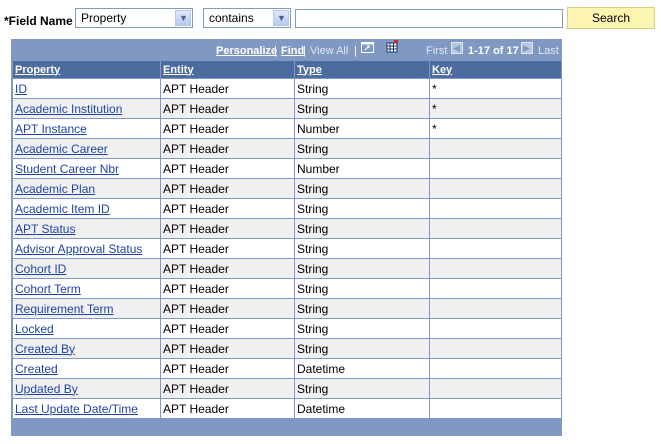 The width and height of the screenshot is (661, 444). I want to click on property-cell: APT Status, so click(86, 228).